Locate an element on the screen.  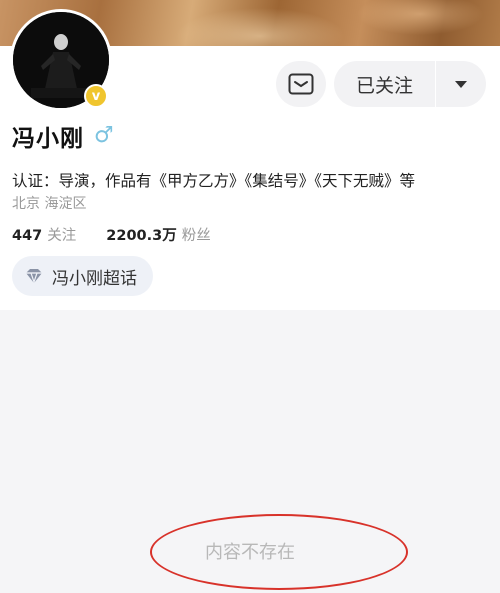
following-stat: 447 关注 is located at coordinates (44, 234).